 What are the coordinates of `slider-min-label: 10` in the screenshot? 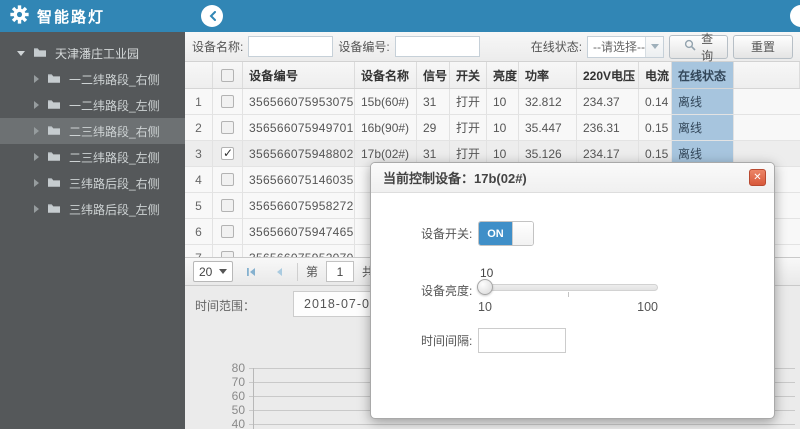 It's located at (485, 307).